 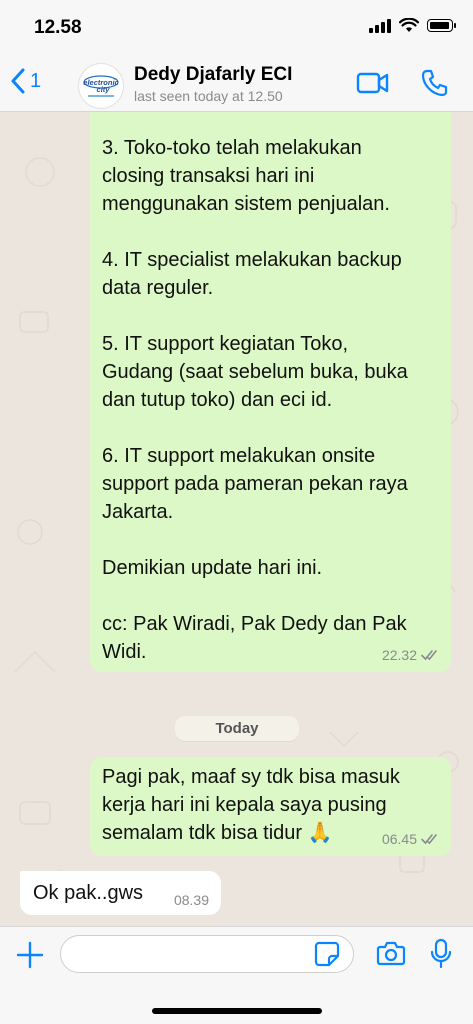 I want to click on voice-message-button, so click(x=441, y=956).